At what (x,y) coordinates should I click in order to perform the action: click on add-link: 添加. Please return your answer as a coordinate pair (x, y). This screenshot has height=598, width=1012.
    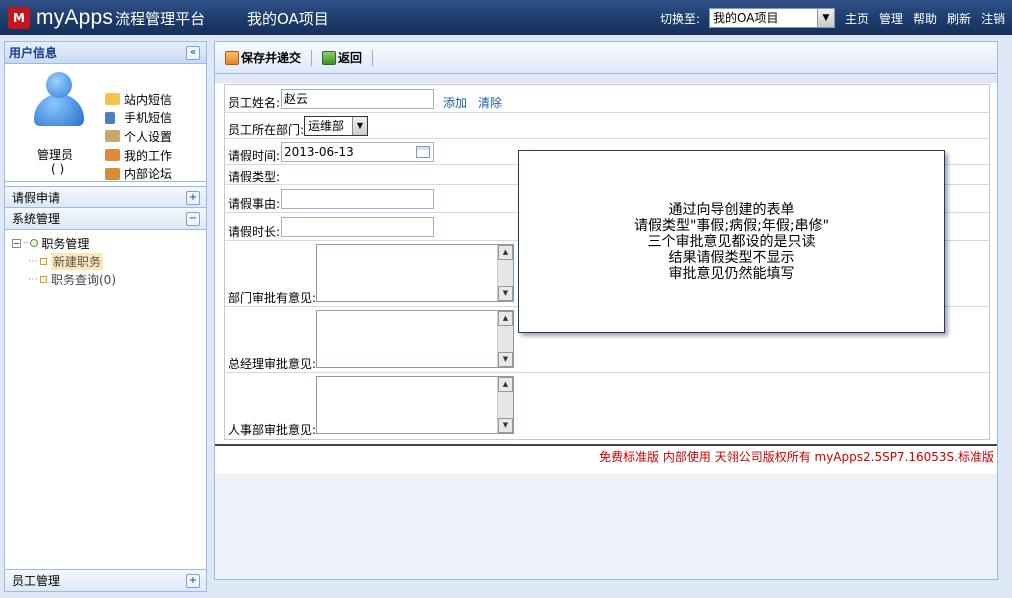
    Looking at the image, I should click on (455, 102).